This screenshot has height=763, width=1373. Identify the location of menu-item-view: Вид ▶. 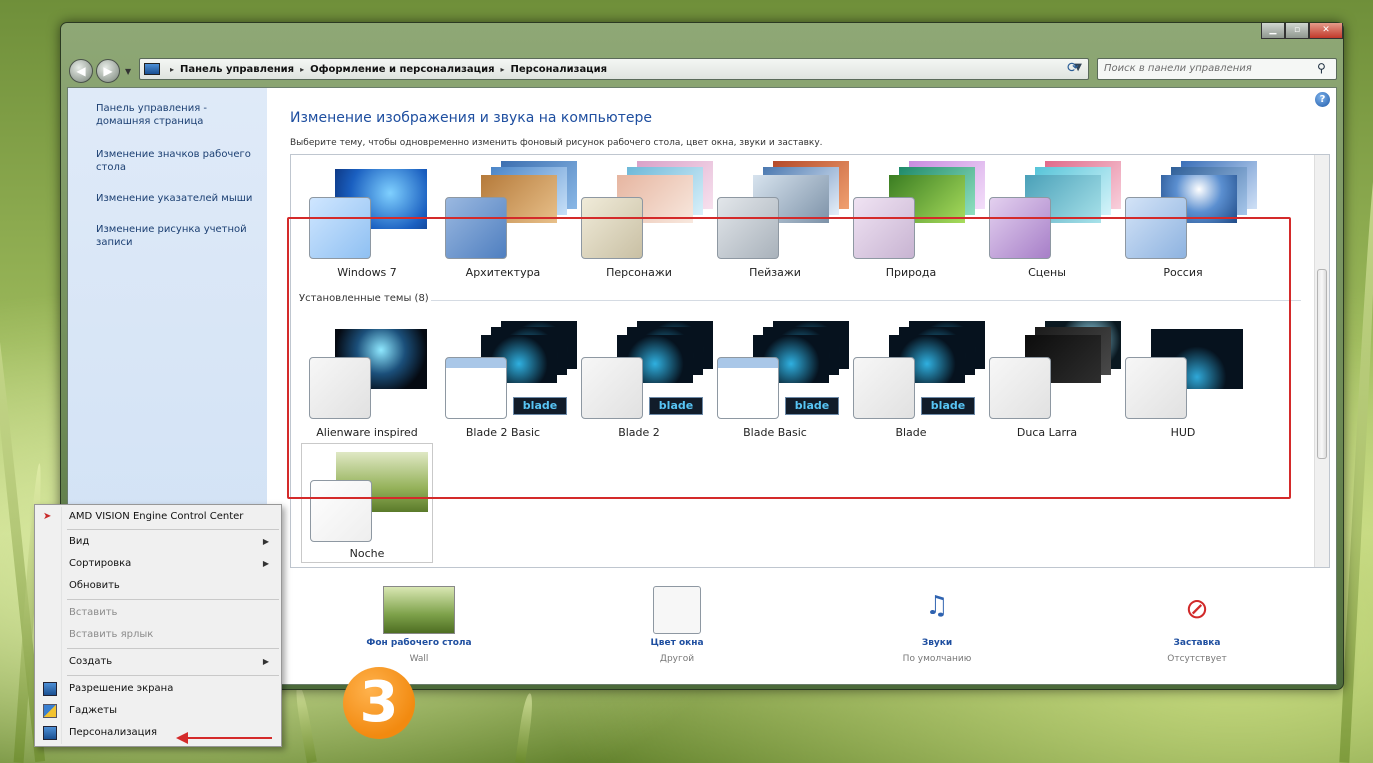
(158, 542).